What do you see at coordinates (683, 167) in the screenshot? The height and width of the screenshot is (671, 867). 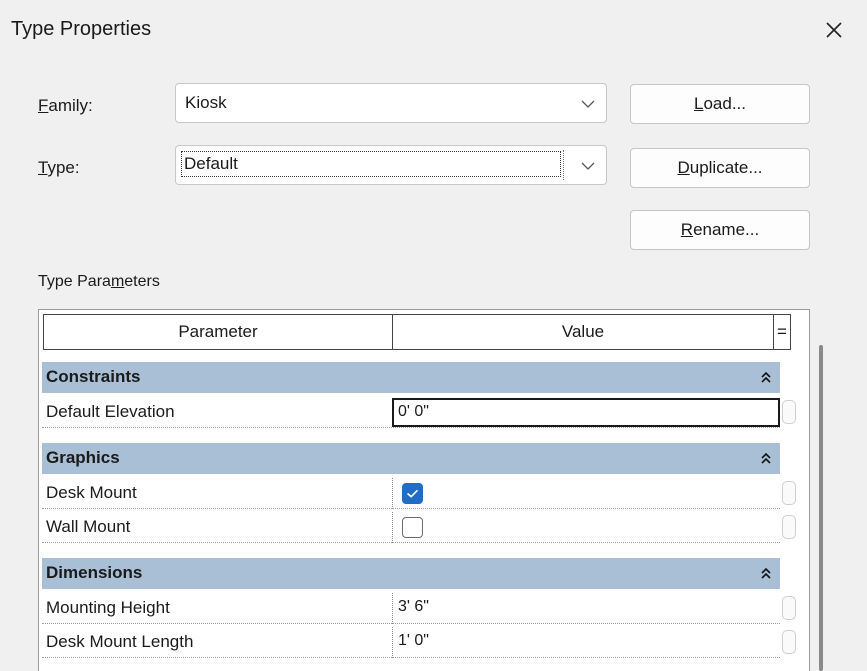 I see `duplicate-mnemonic: D` at bounding box center [683, 167].